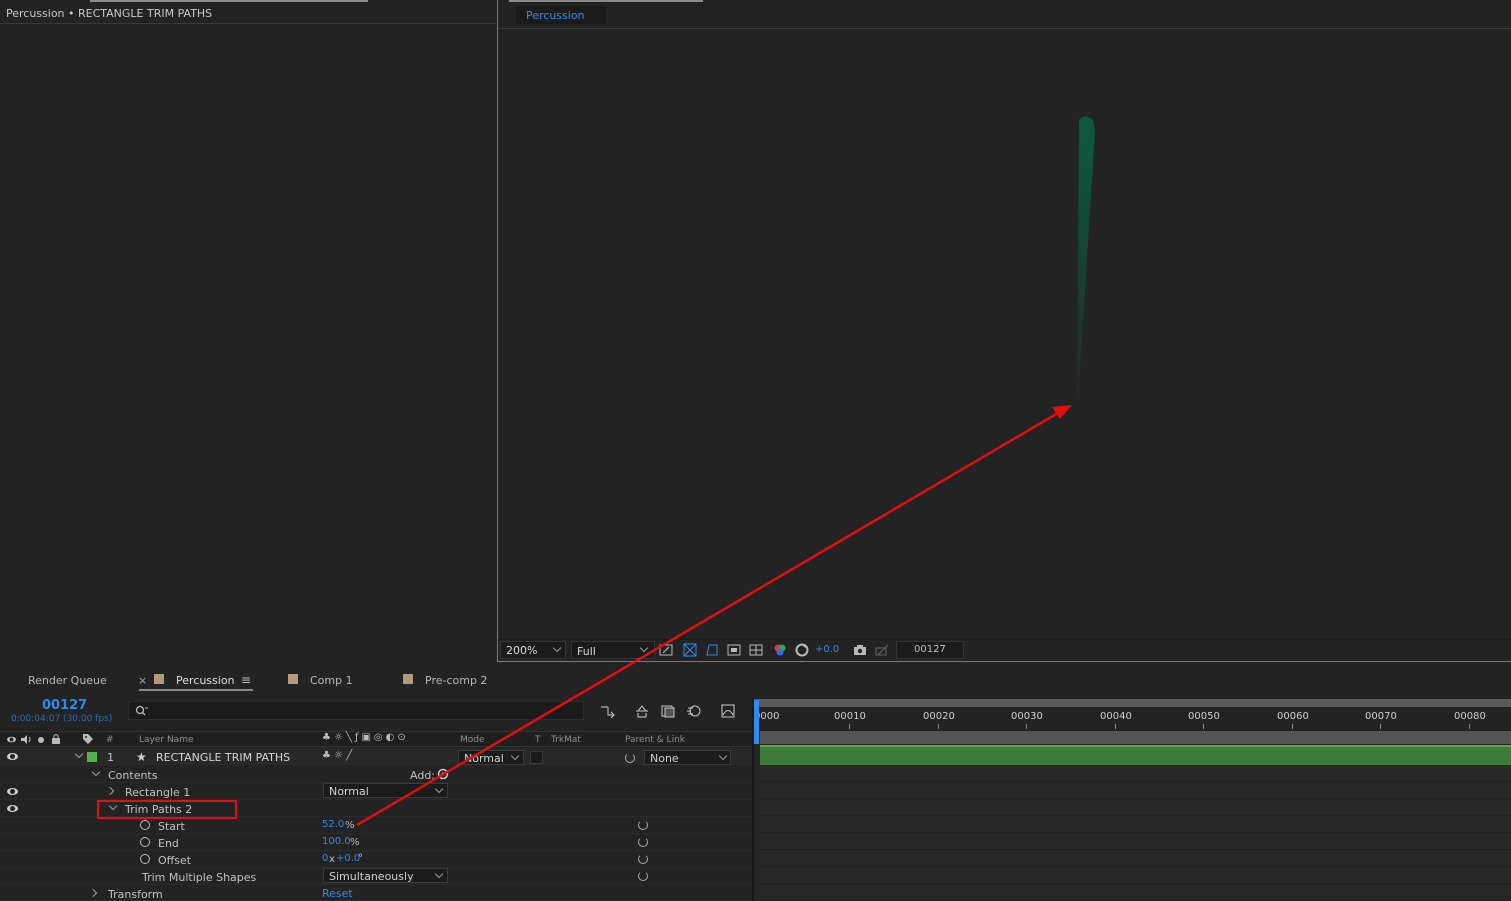 Image resolution: width=1511 pixels, height=901 pixels. I want to click on layer-mode-dropdown: Normal, so click(491, 757).